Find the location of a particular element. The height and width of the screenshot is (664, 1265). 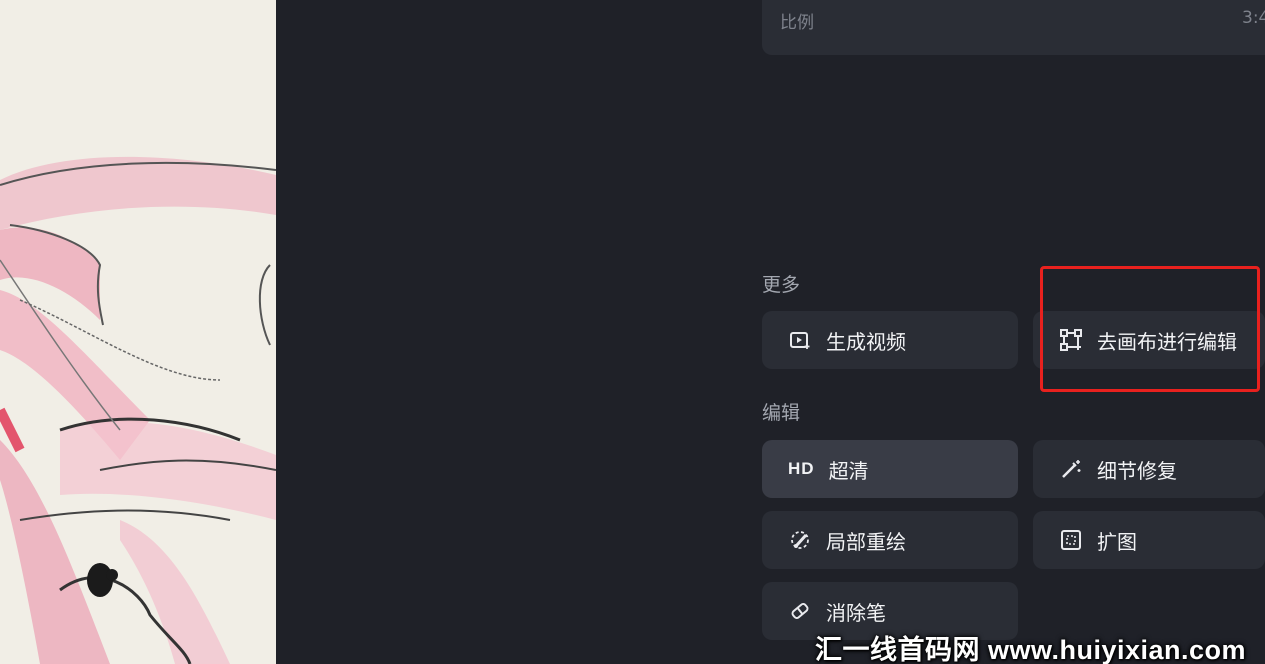

edit-in-canvas-button: 去画布进行编辑 is located at coordinates (1149, 340).